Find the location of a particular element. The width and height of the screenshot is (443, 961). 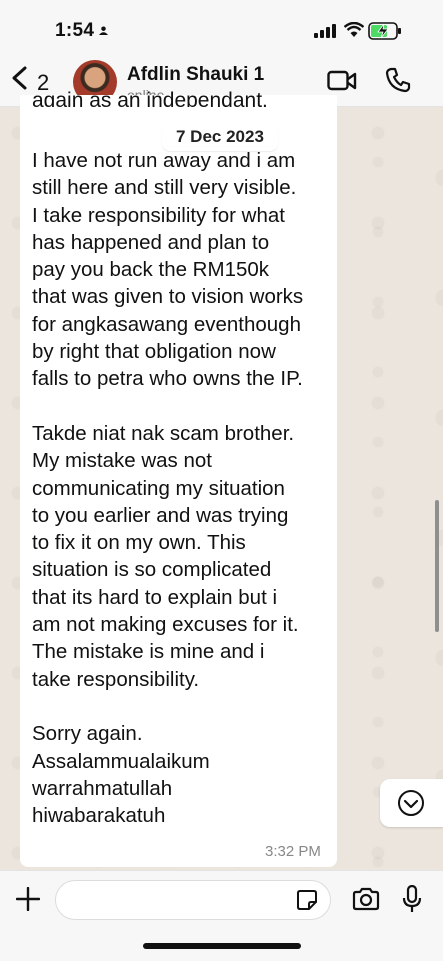

plus-icon is located at coordinates (28, 899).